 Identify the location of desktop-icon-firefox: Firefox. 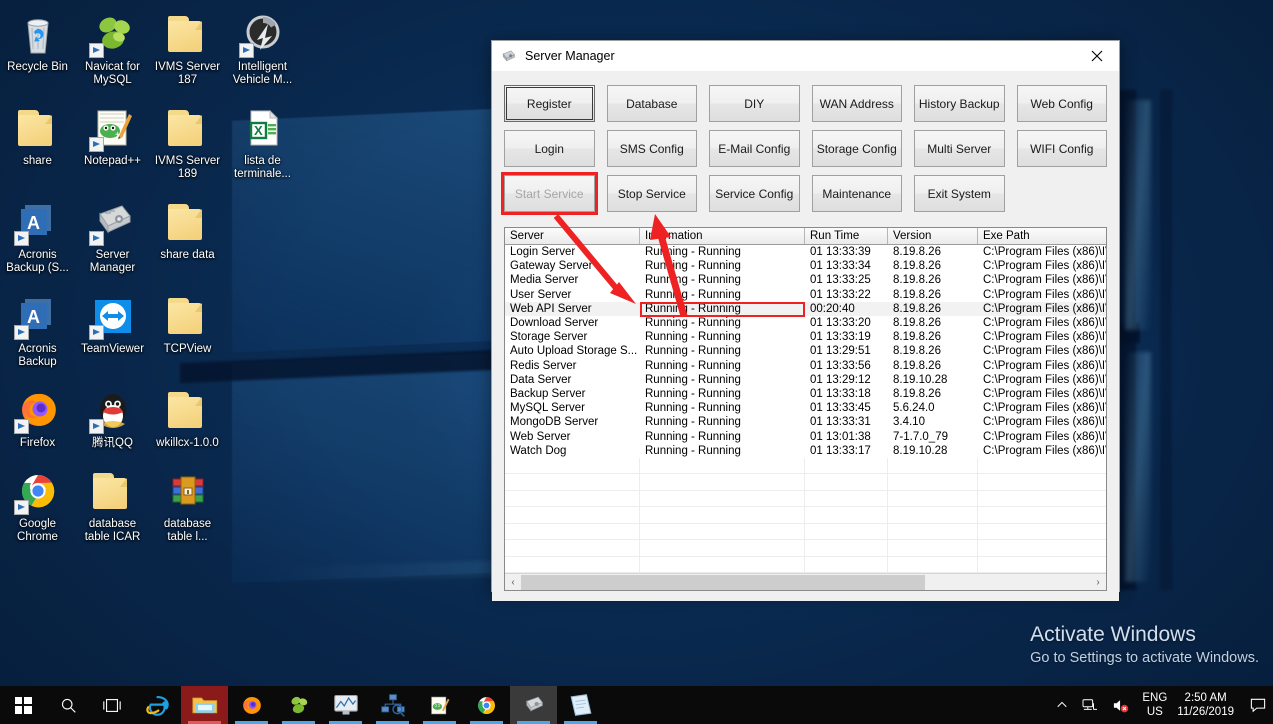
(37, 417).